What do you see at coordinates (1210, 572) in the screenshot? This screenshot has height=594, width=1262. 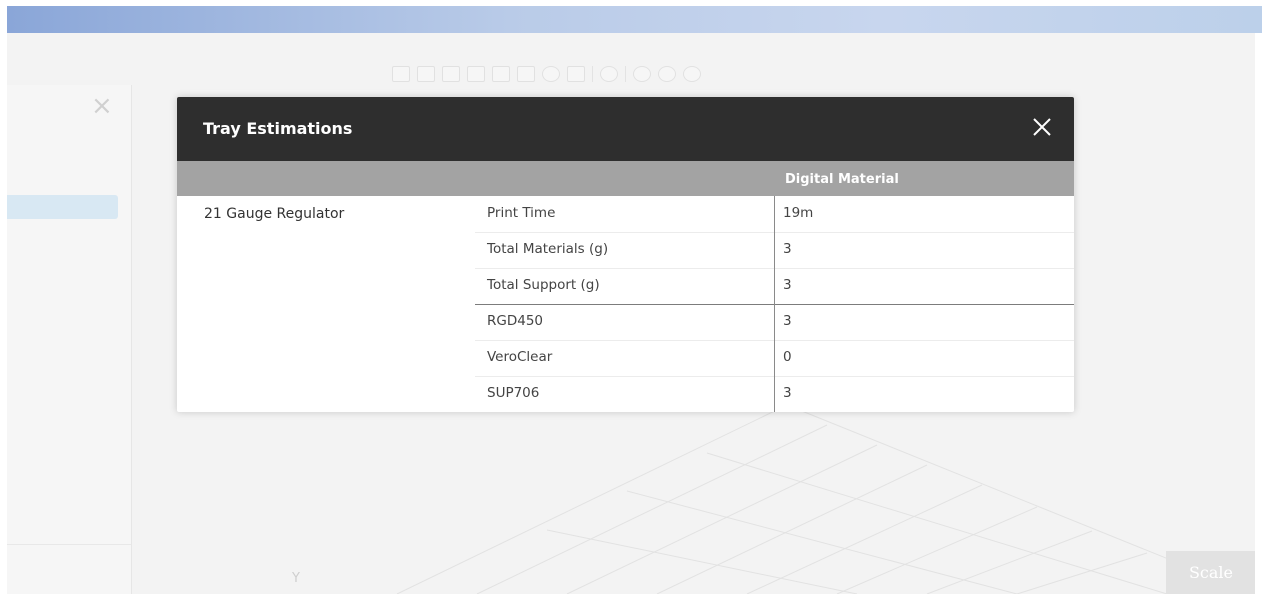 I see `scale-button: Scale` at bounding box center [1210, 572].